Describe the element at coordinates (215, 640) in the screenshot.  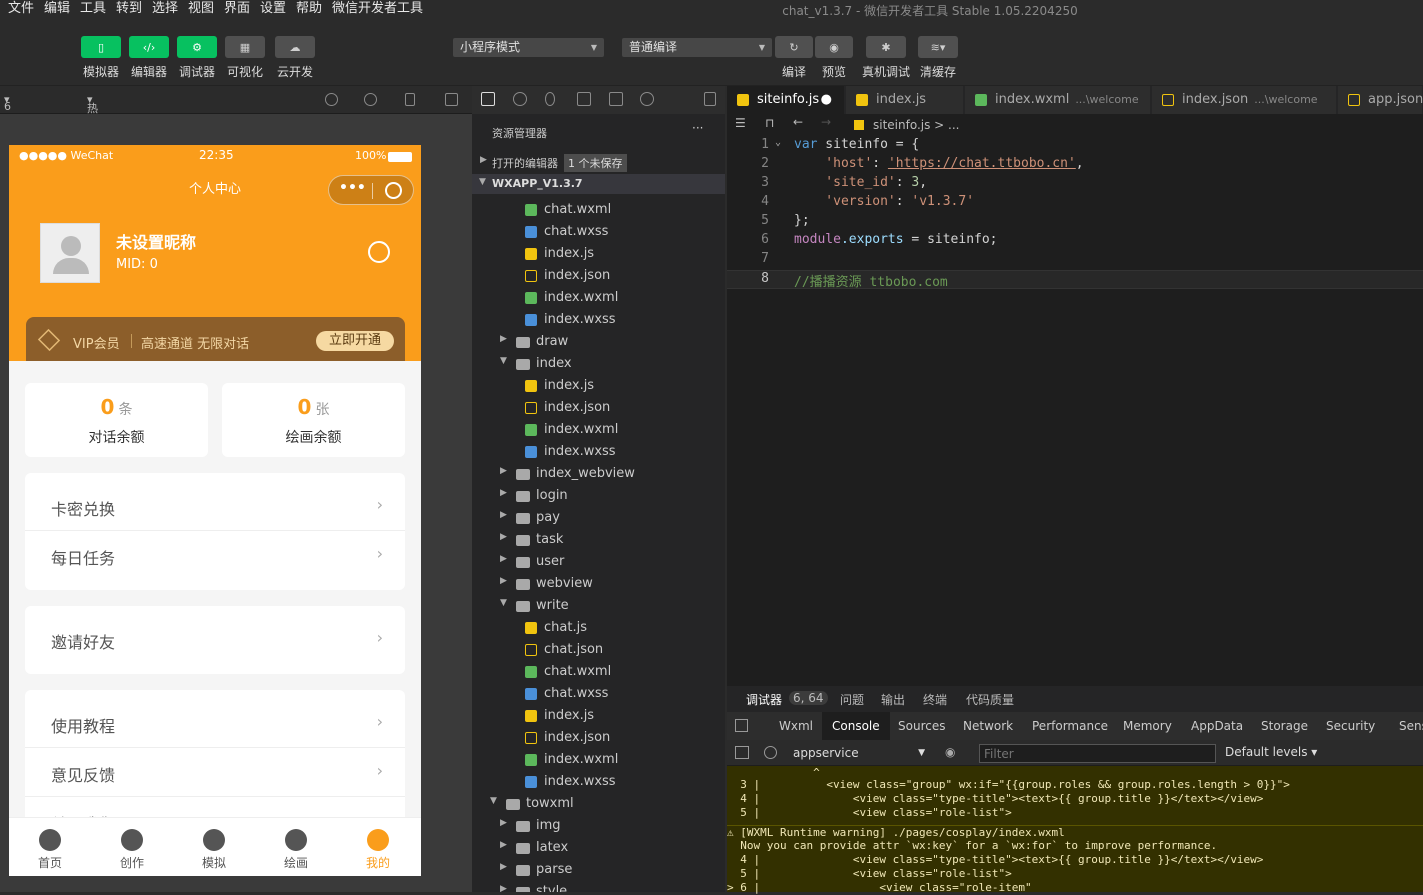
I see `invite-row: 邀请好友 ›` at that location.